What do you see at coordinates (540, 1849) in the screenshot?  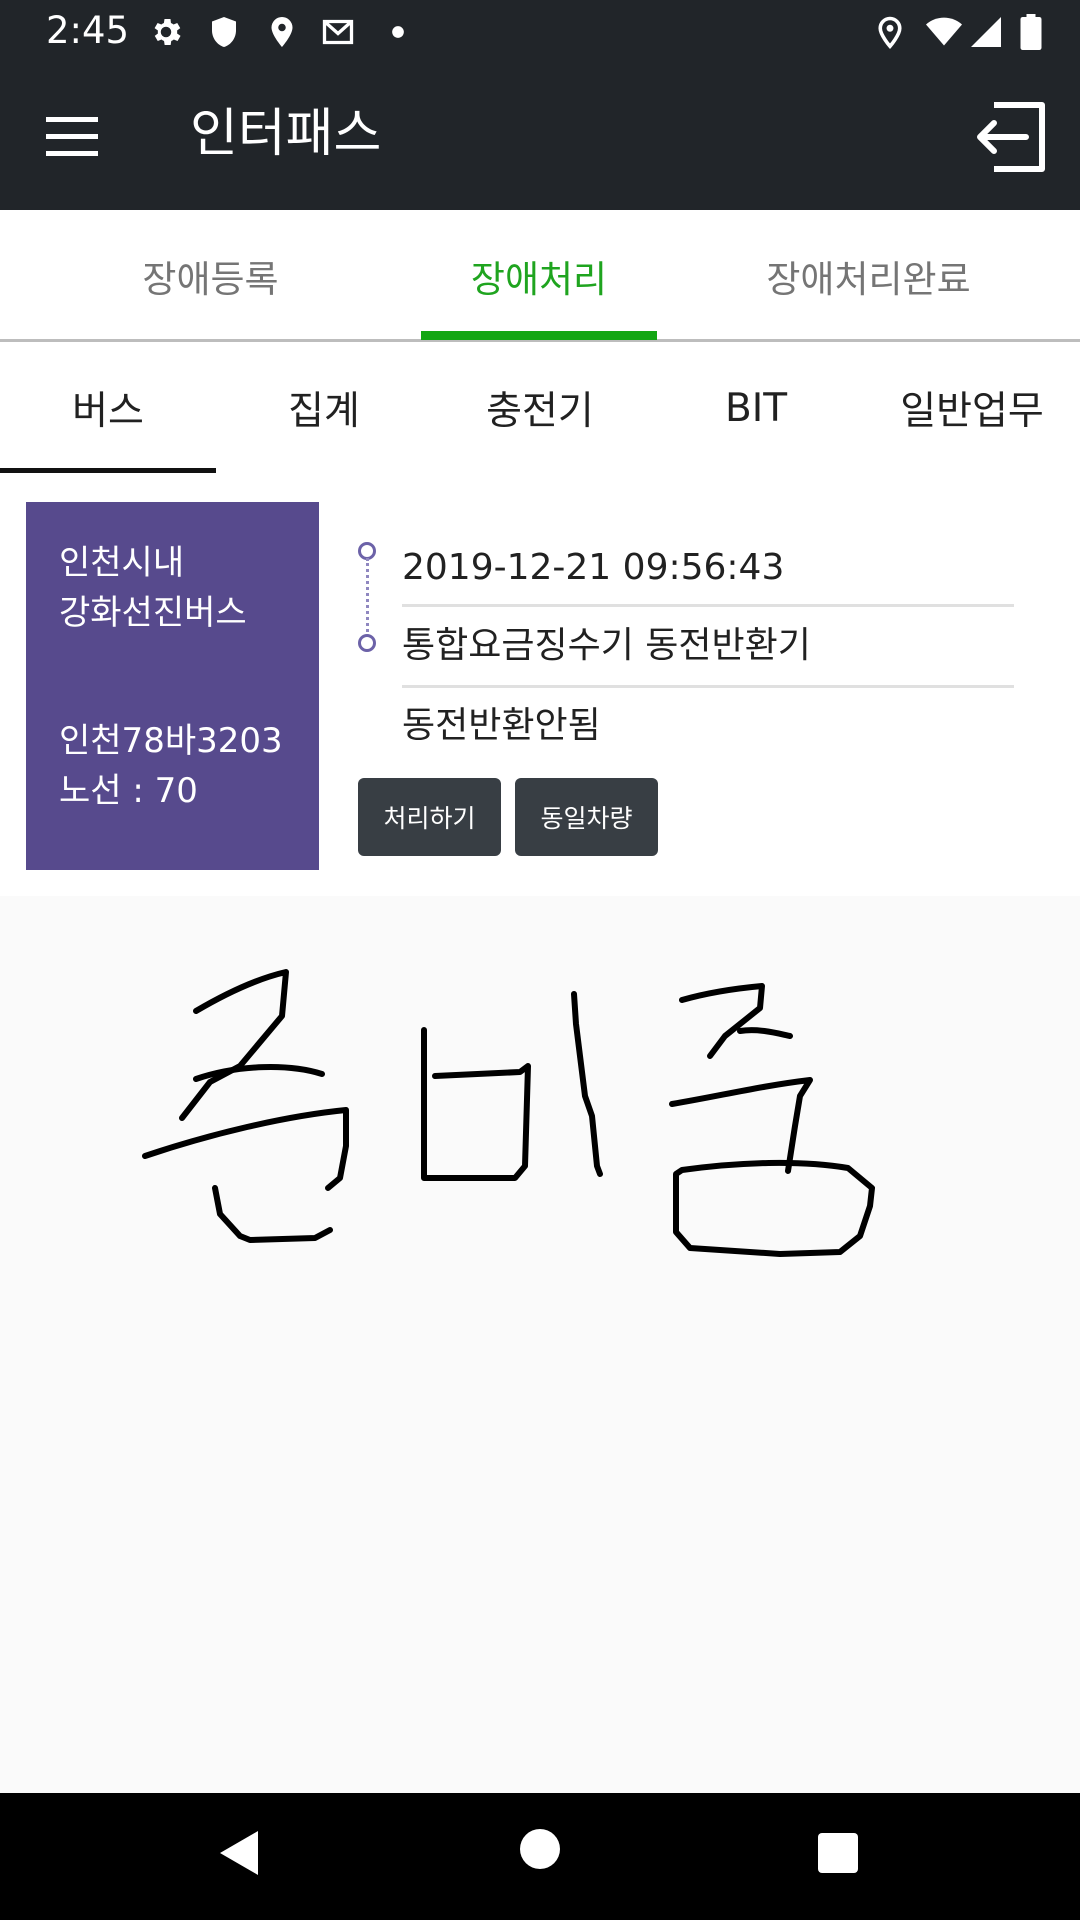 I see `home-icon` at bounding box center [540, 1849].